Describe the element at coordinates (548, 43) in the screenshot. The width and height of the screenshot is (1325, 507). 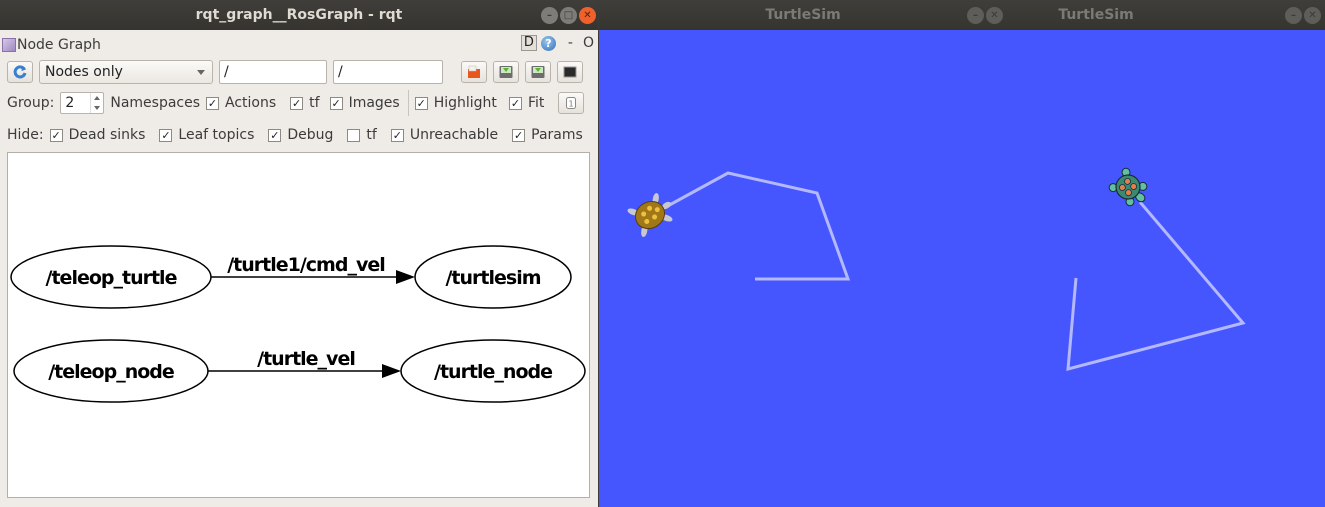
I see `help-icon: ?` at that location.